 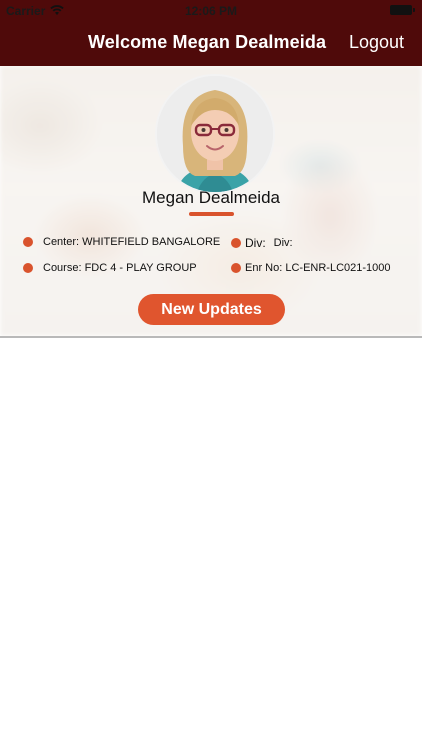 I want to click on div-value: Div:, so click(x=283, y=243).